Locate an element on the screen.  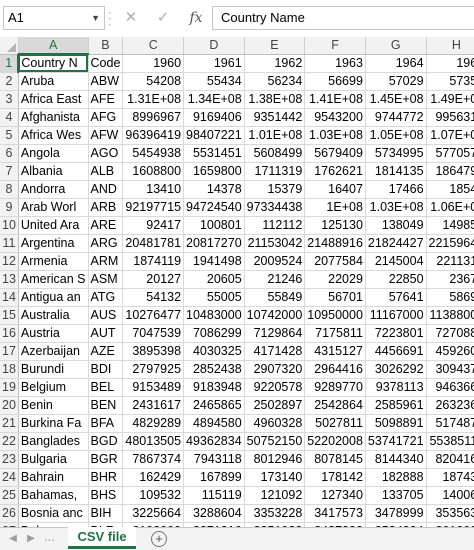
cell-b7: ALB is located at coordinates (106, 171).